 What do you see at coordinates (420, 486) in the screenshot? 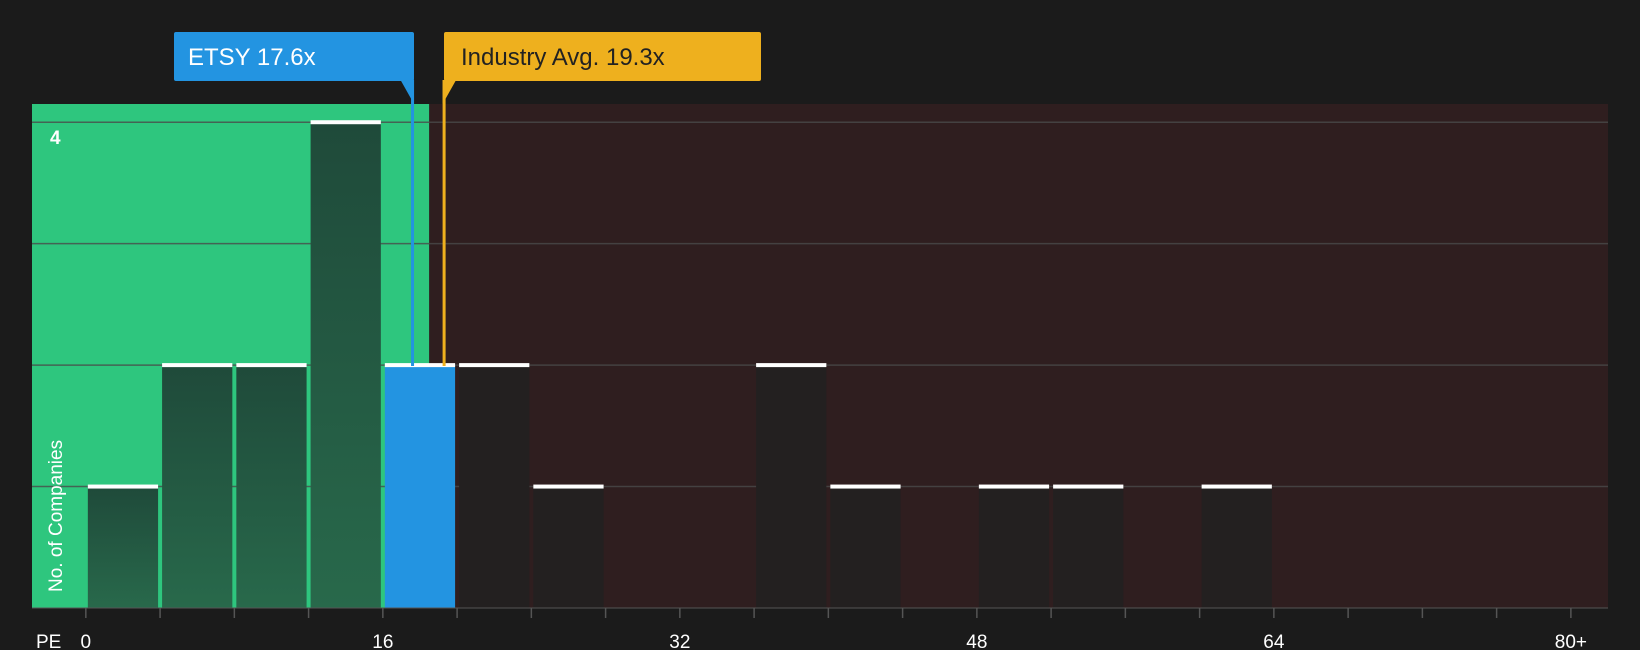
I see `histogram-bar-highlighted` at bounding box center [420, 486].